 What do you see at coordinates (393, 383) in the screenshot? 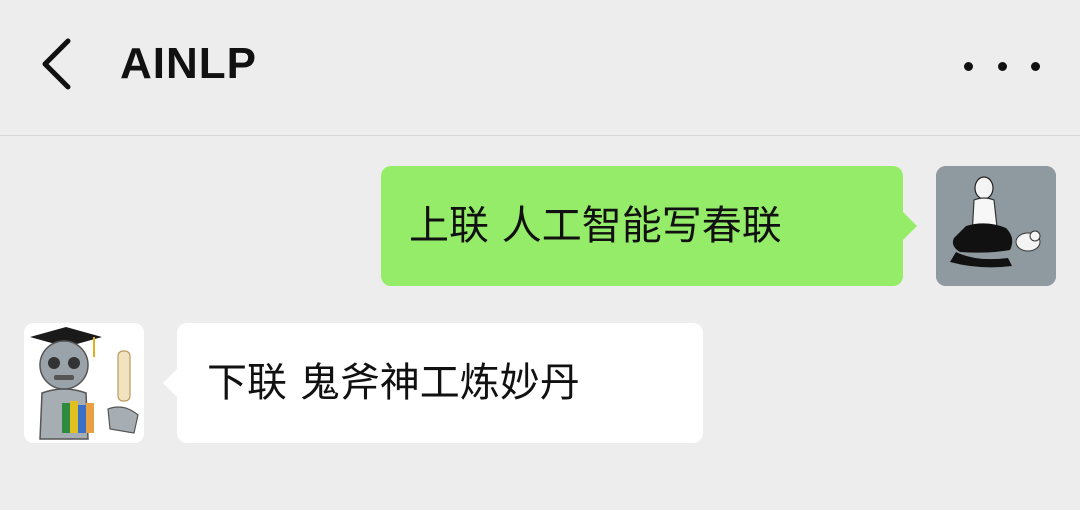
I see `received-message-text: 下联 鬼斧神工炼妙丹` at bounding box center [393, 383].